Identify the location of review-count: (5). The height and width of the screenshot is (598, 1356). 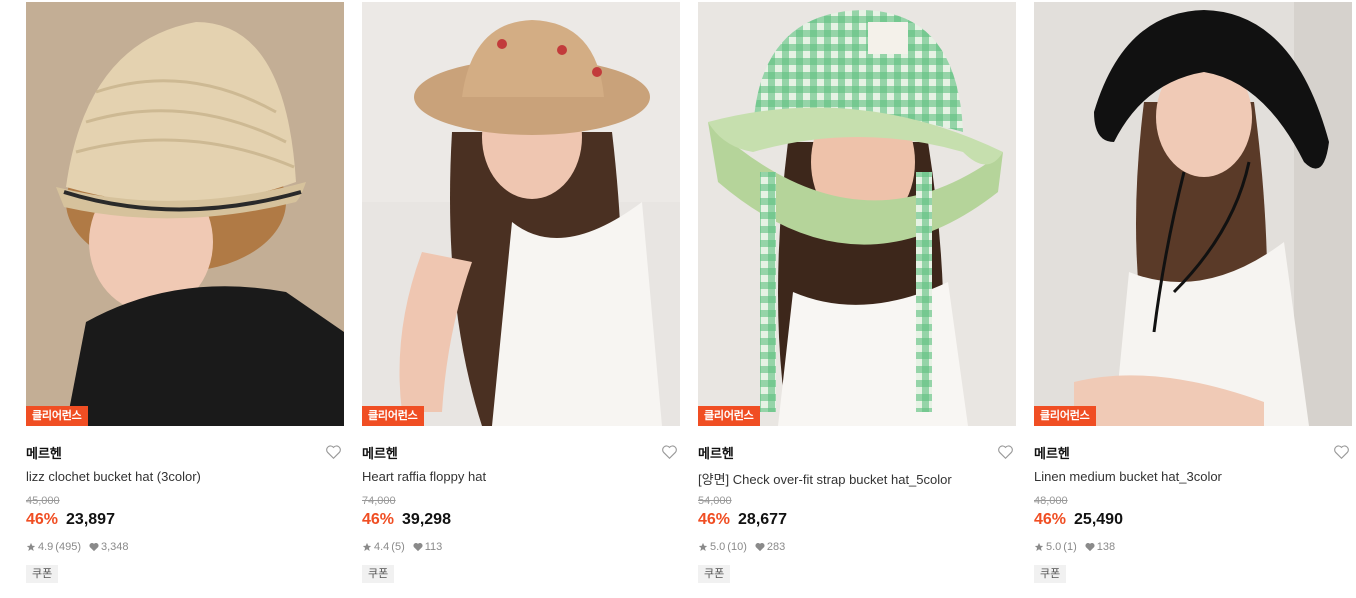
(398, 547).